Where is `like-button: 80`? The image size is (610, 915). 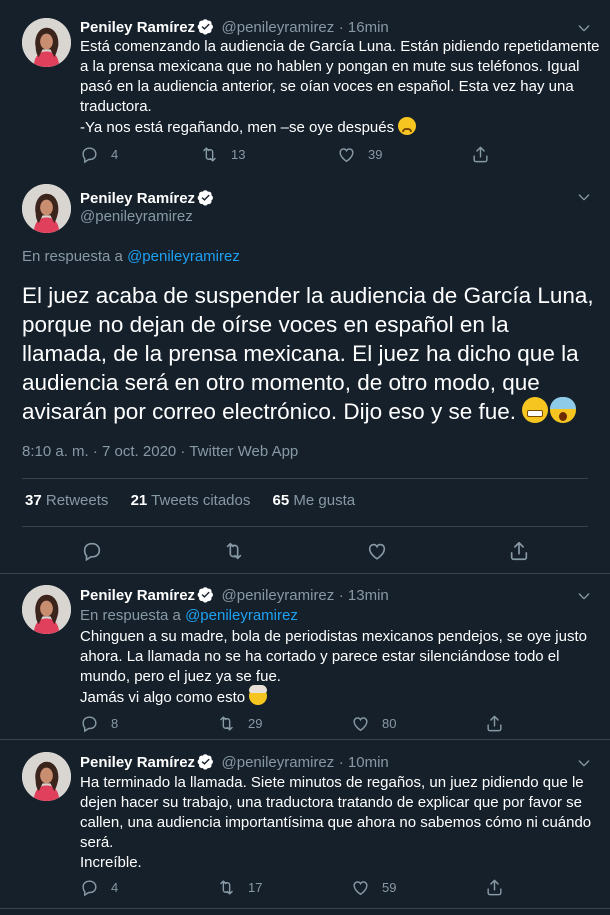 like-button: 80 is located at coordinates (418, 723).